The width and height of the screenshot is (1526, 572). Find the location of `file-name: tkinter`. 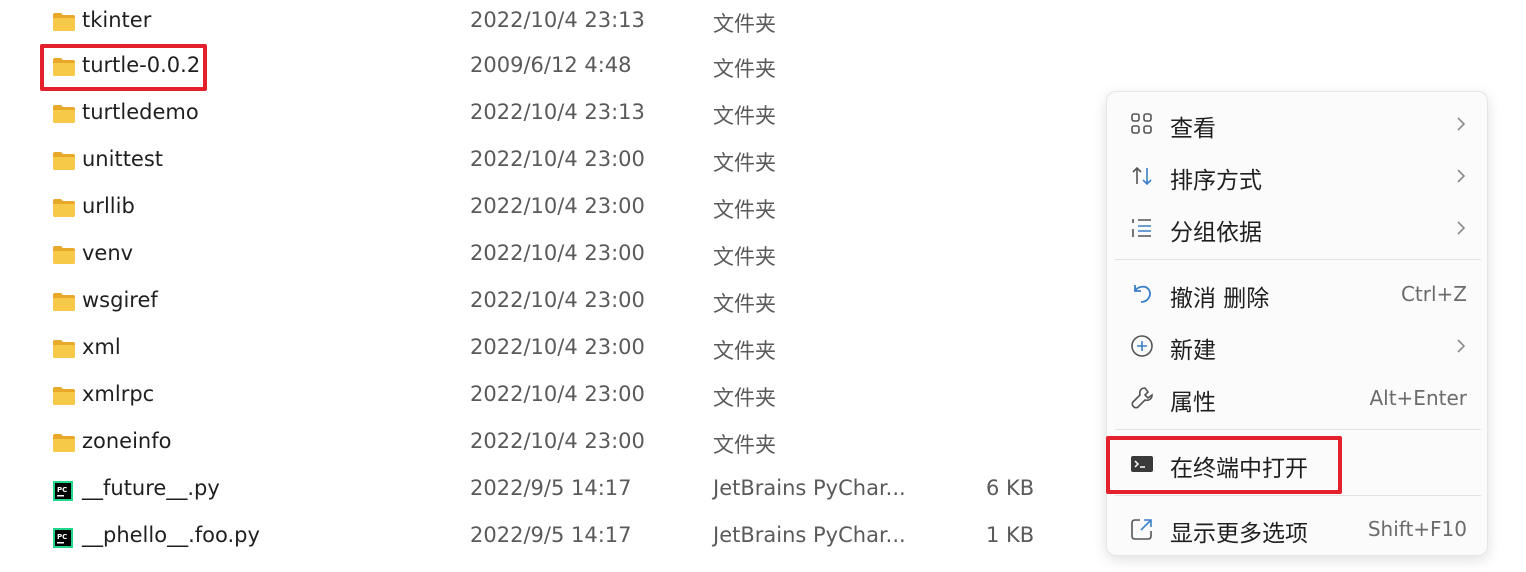

file-name: tkinter is located at coordinates (117, 20).